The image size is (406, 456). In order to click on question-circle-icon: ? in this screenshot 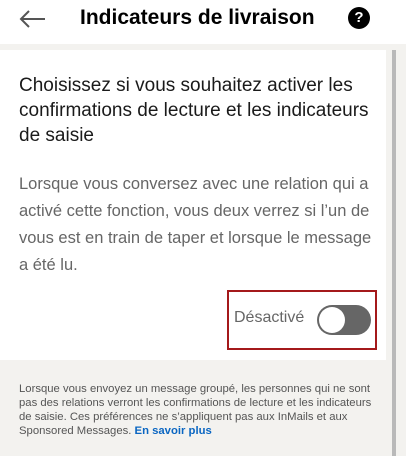, I will do `click(359, 17)`.